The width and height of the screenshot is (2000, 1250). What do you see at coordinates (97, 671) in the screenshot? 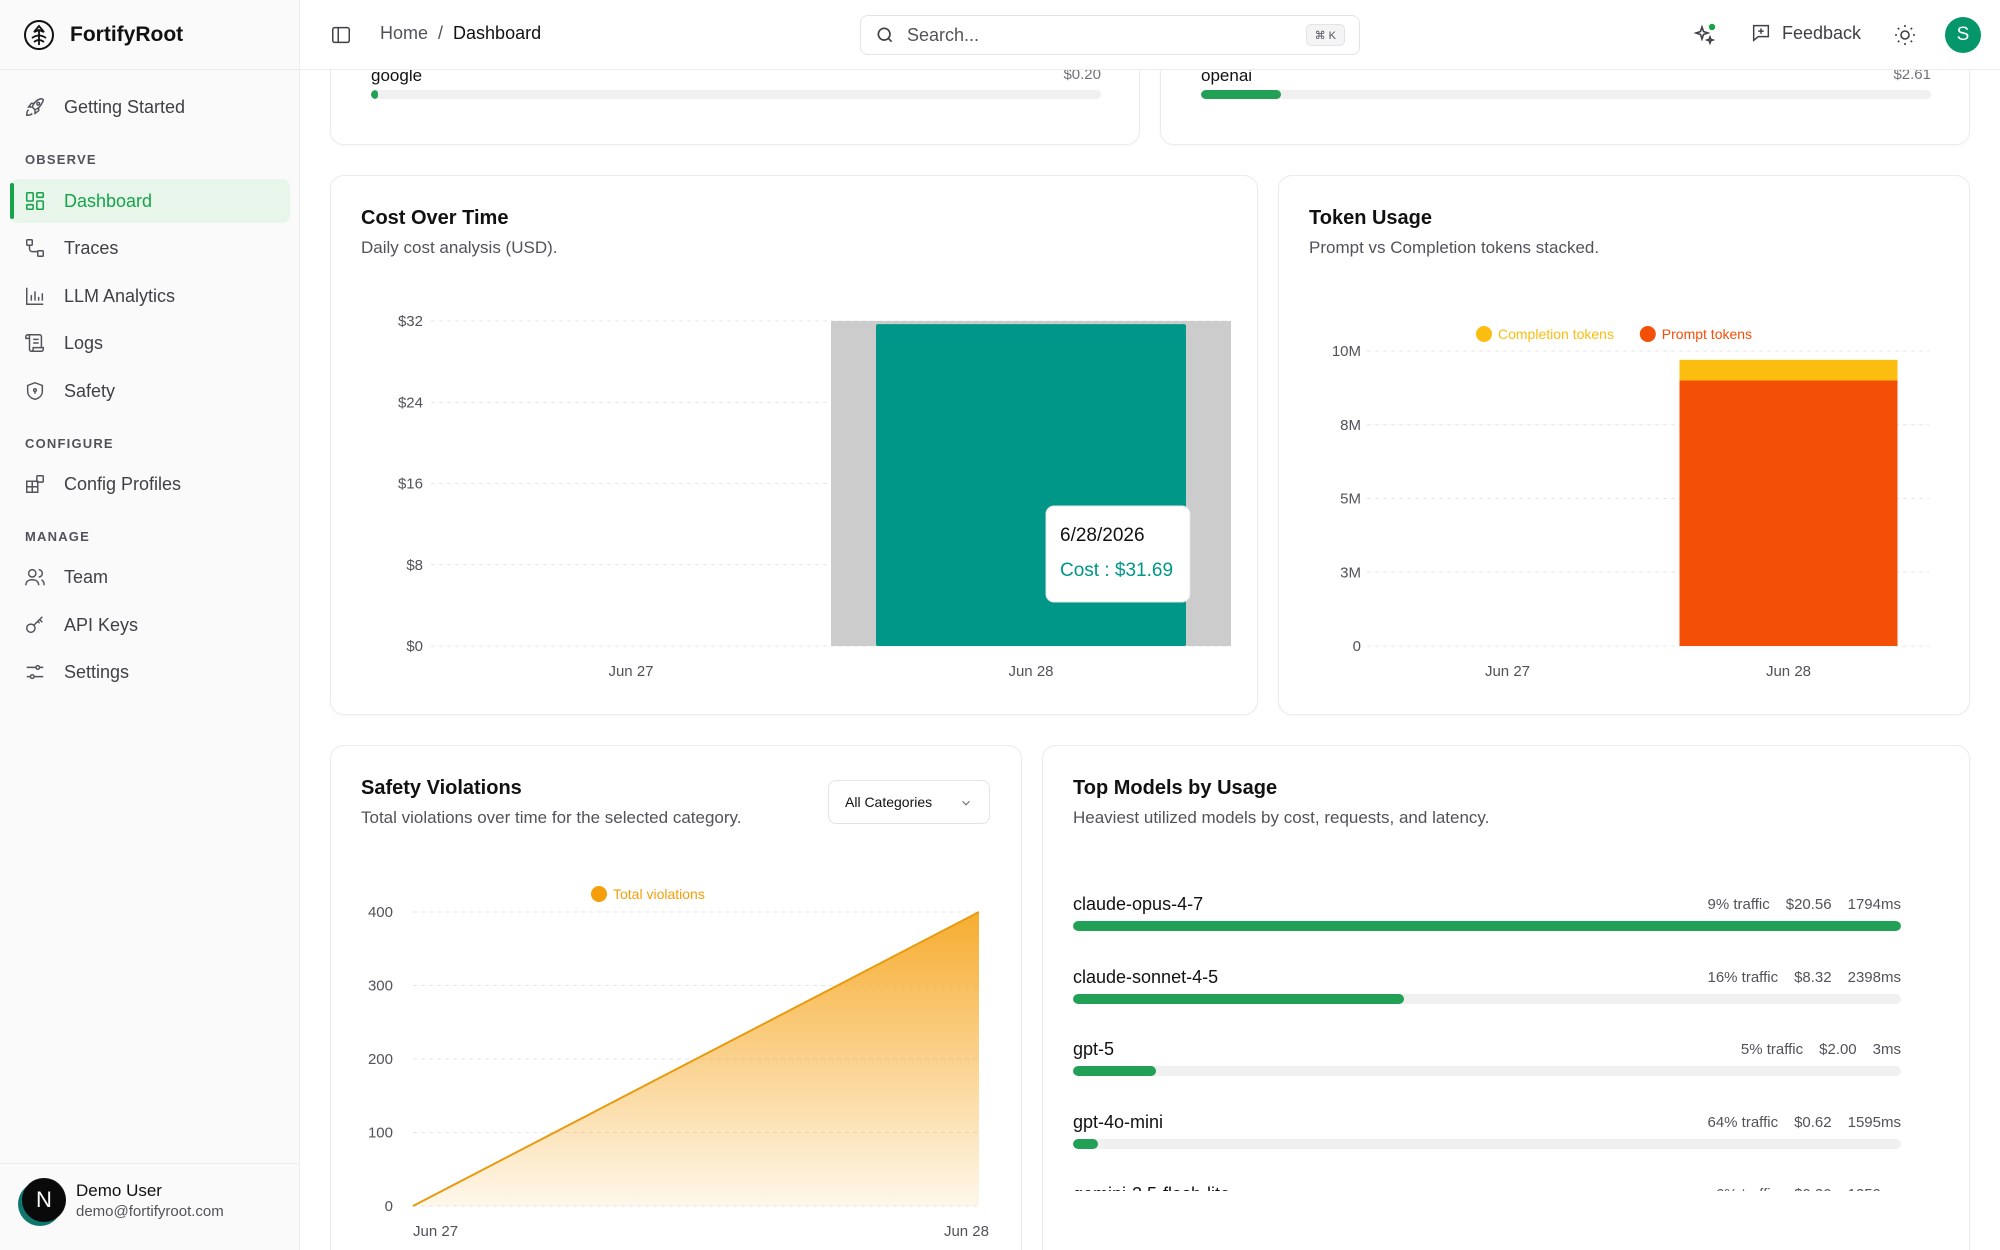
I see `sidebar-item-label: Settings` at bounding box center [97, 671].